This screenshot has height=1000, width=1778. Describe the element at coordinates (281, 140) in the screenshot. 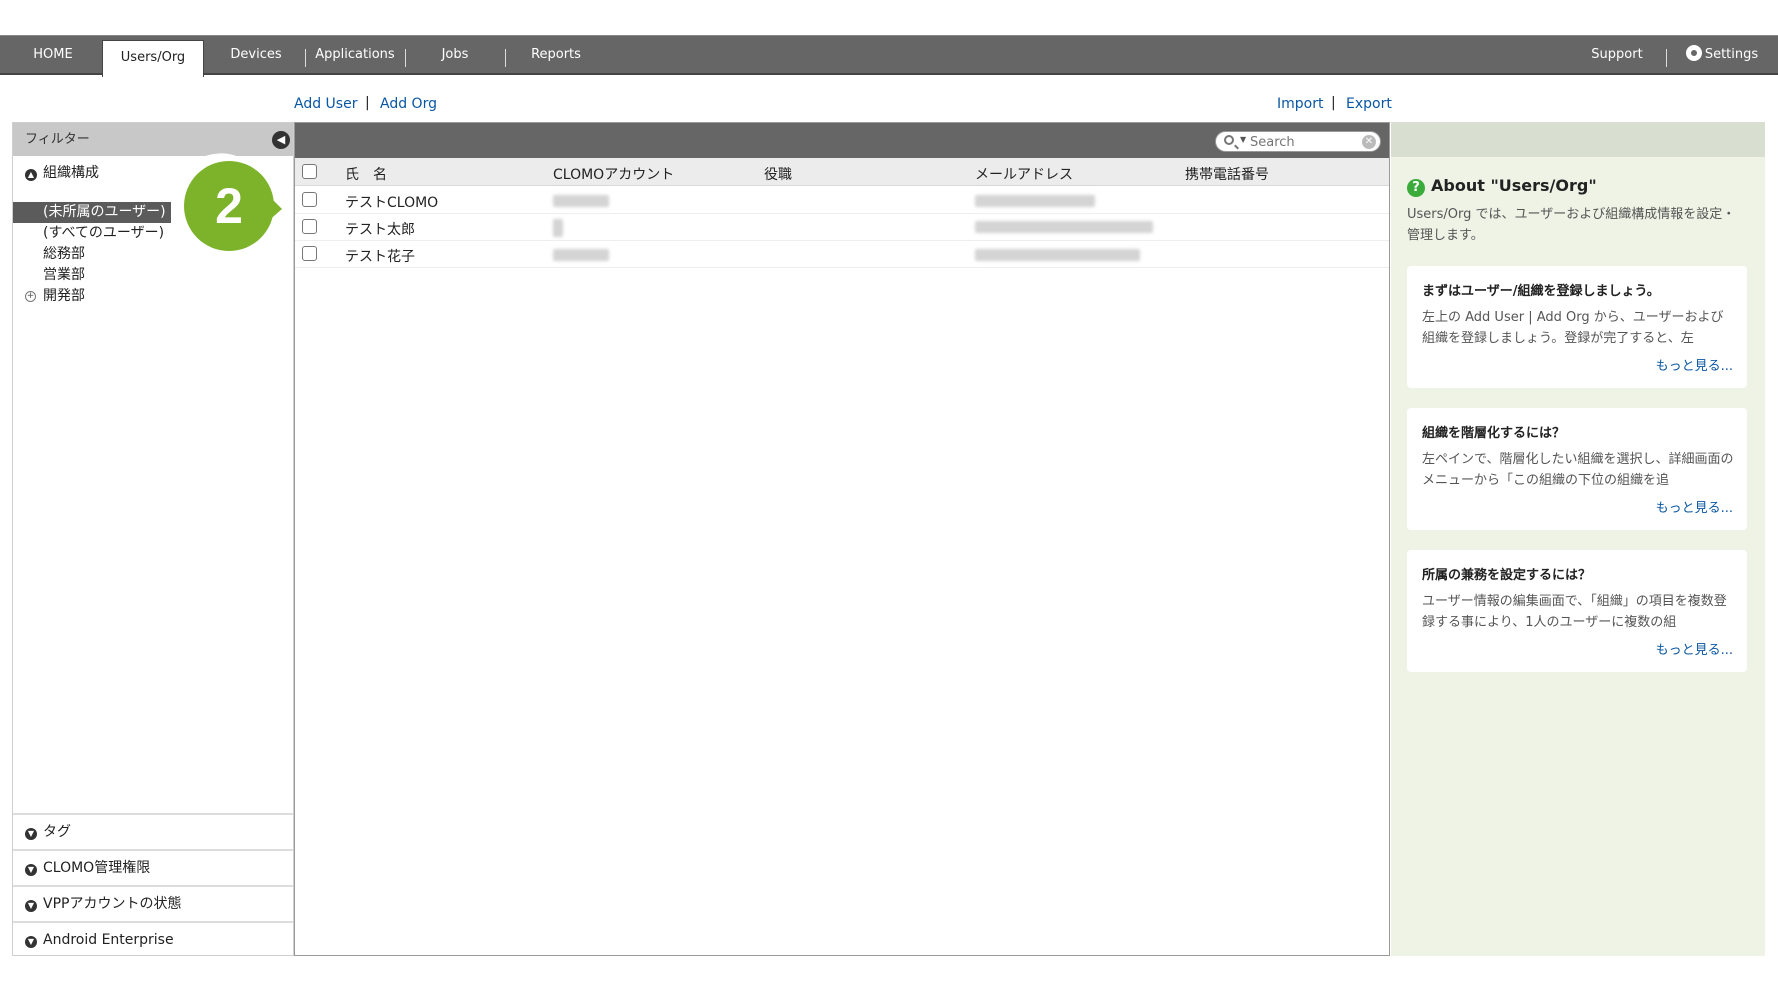

I see `collapse-pane-button: ◀` at that location.